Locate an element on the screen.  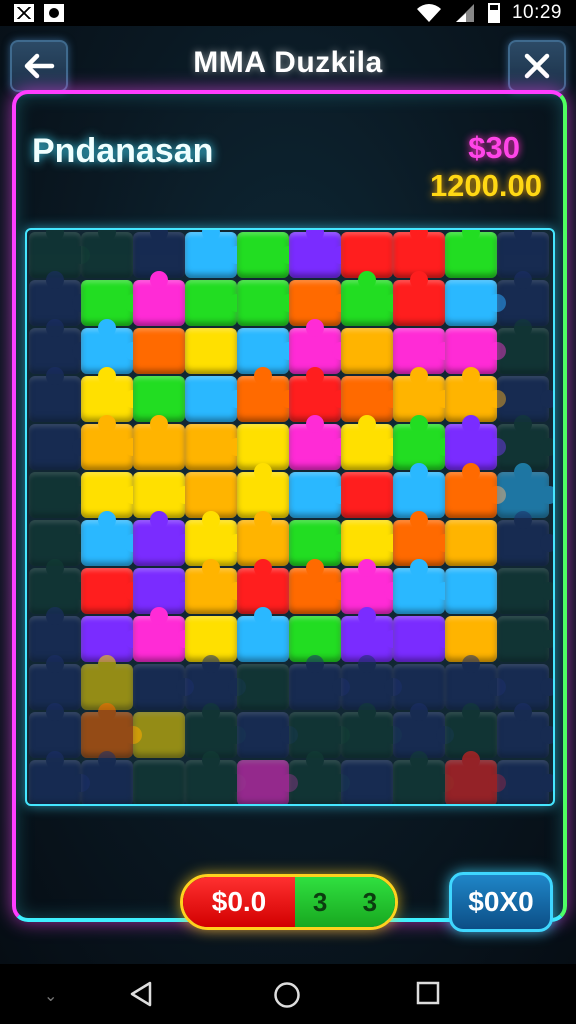
status-time: 10:29 is located at coordinates (536, 12).